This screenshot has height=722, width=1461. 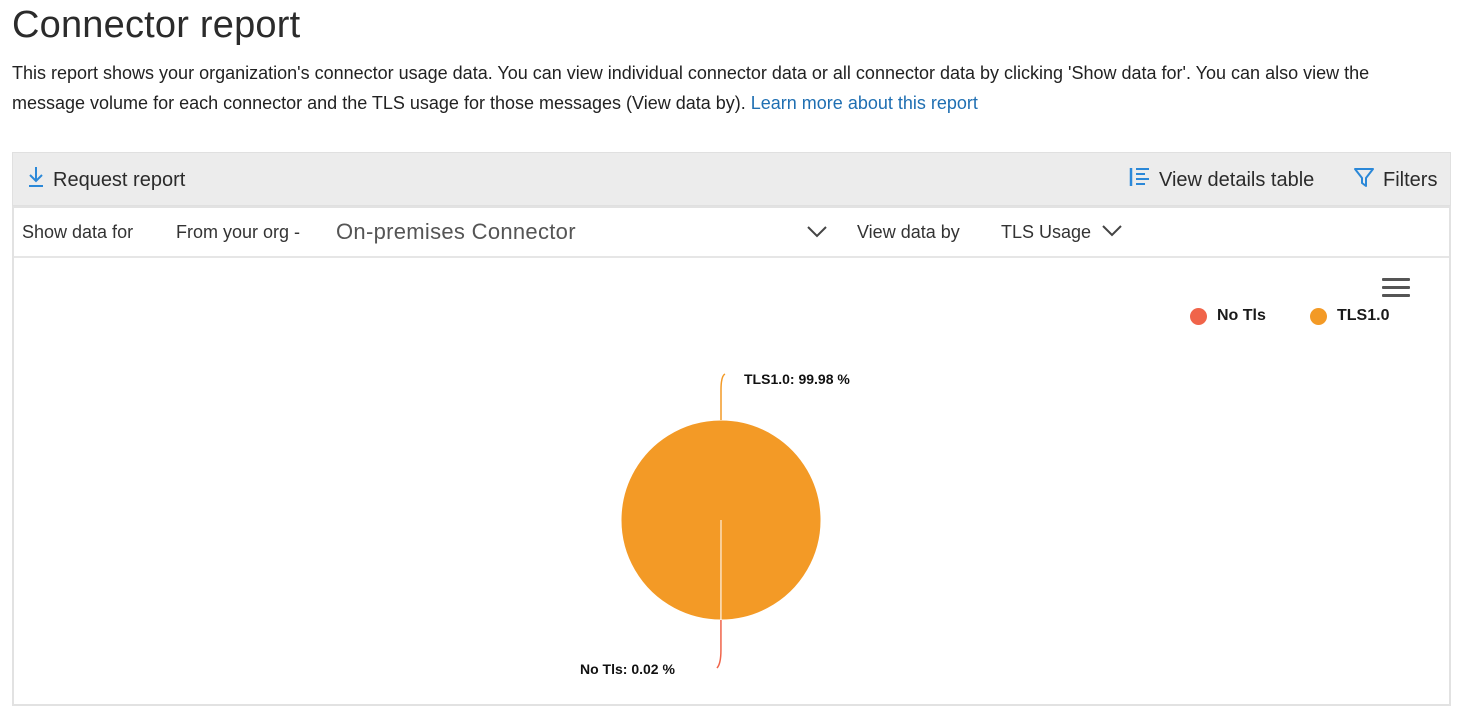 I want to click on pie-chart: TLS1.0: 99.98 % No Tls: 0.02 %, so click(x=715, y=524).